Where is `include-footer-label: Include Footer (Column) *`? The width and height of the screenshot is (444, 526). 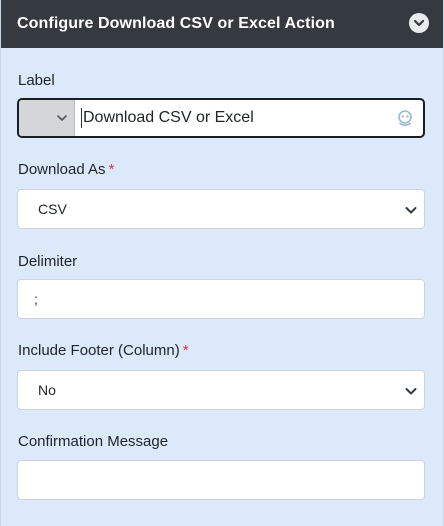 include-footer-label: Include Footer (Column) * is located at coordinates (103, 350).